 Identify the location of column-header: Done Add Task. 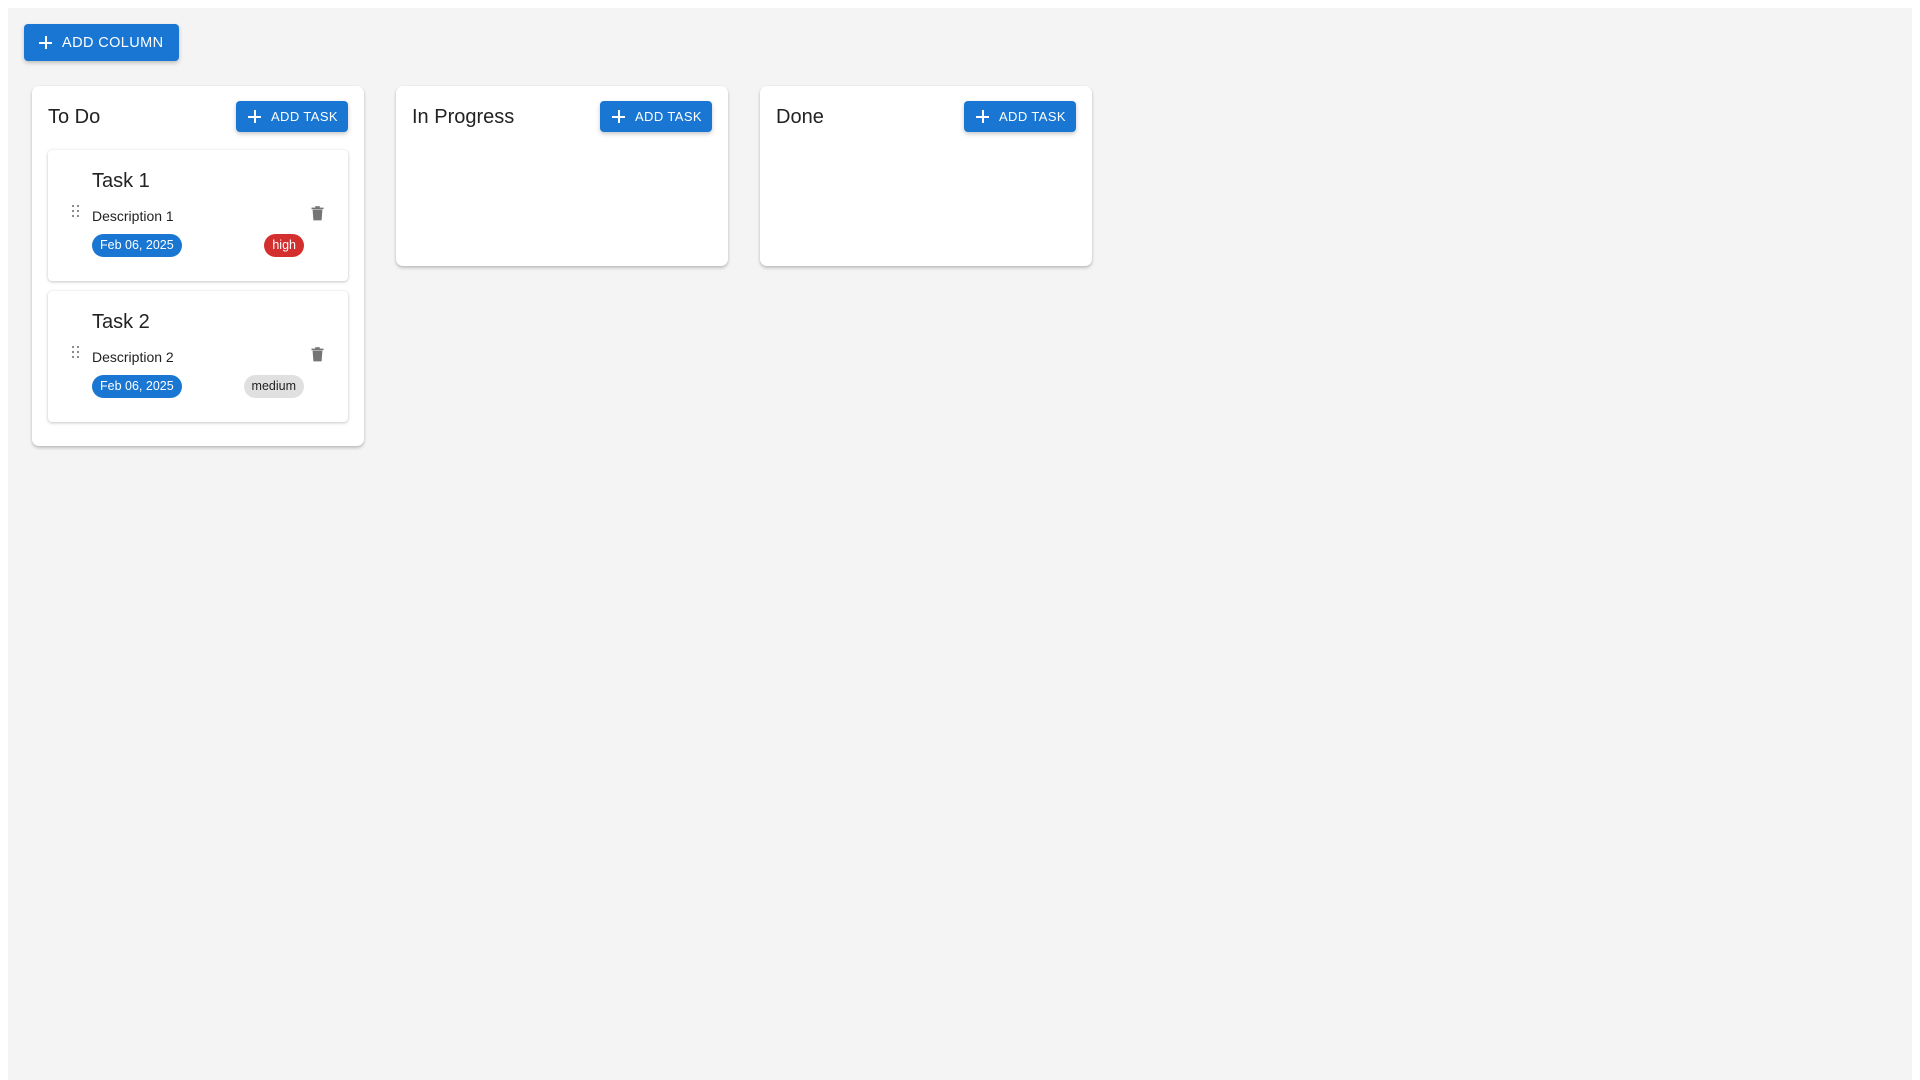
(926, 118).